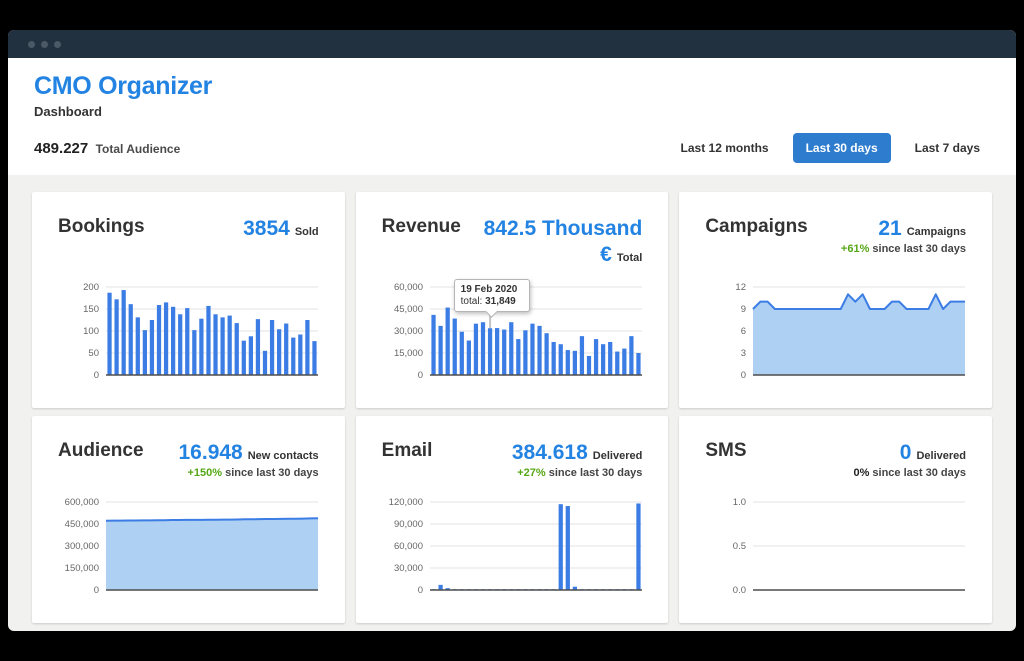  I want to click on axis-tick-label: 300,000, so click(82, 546).